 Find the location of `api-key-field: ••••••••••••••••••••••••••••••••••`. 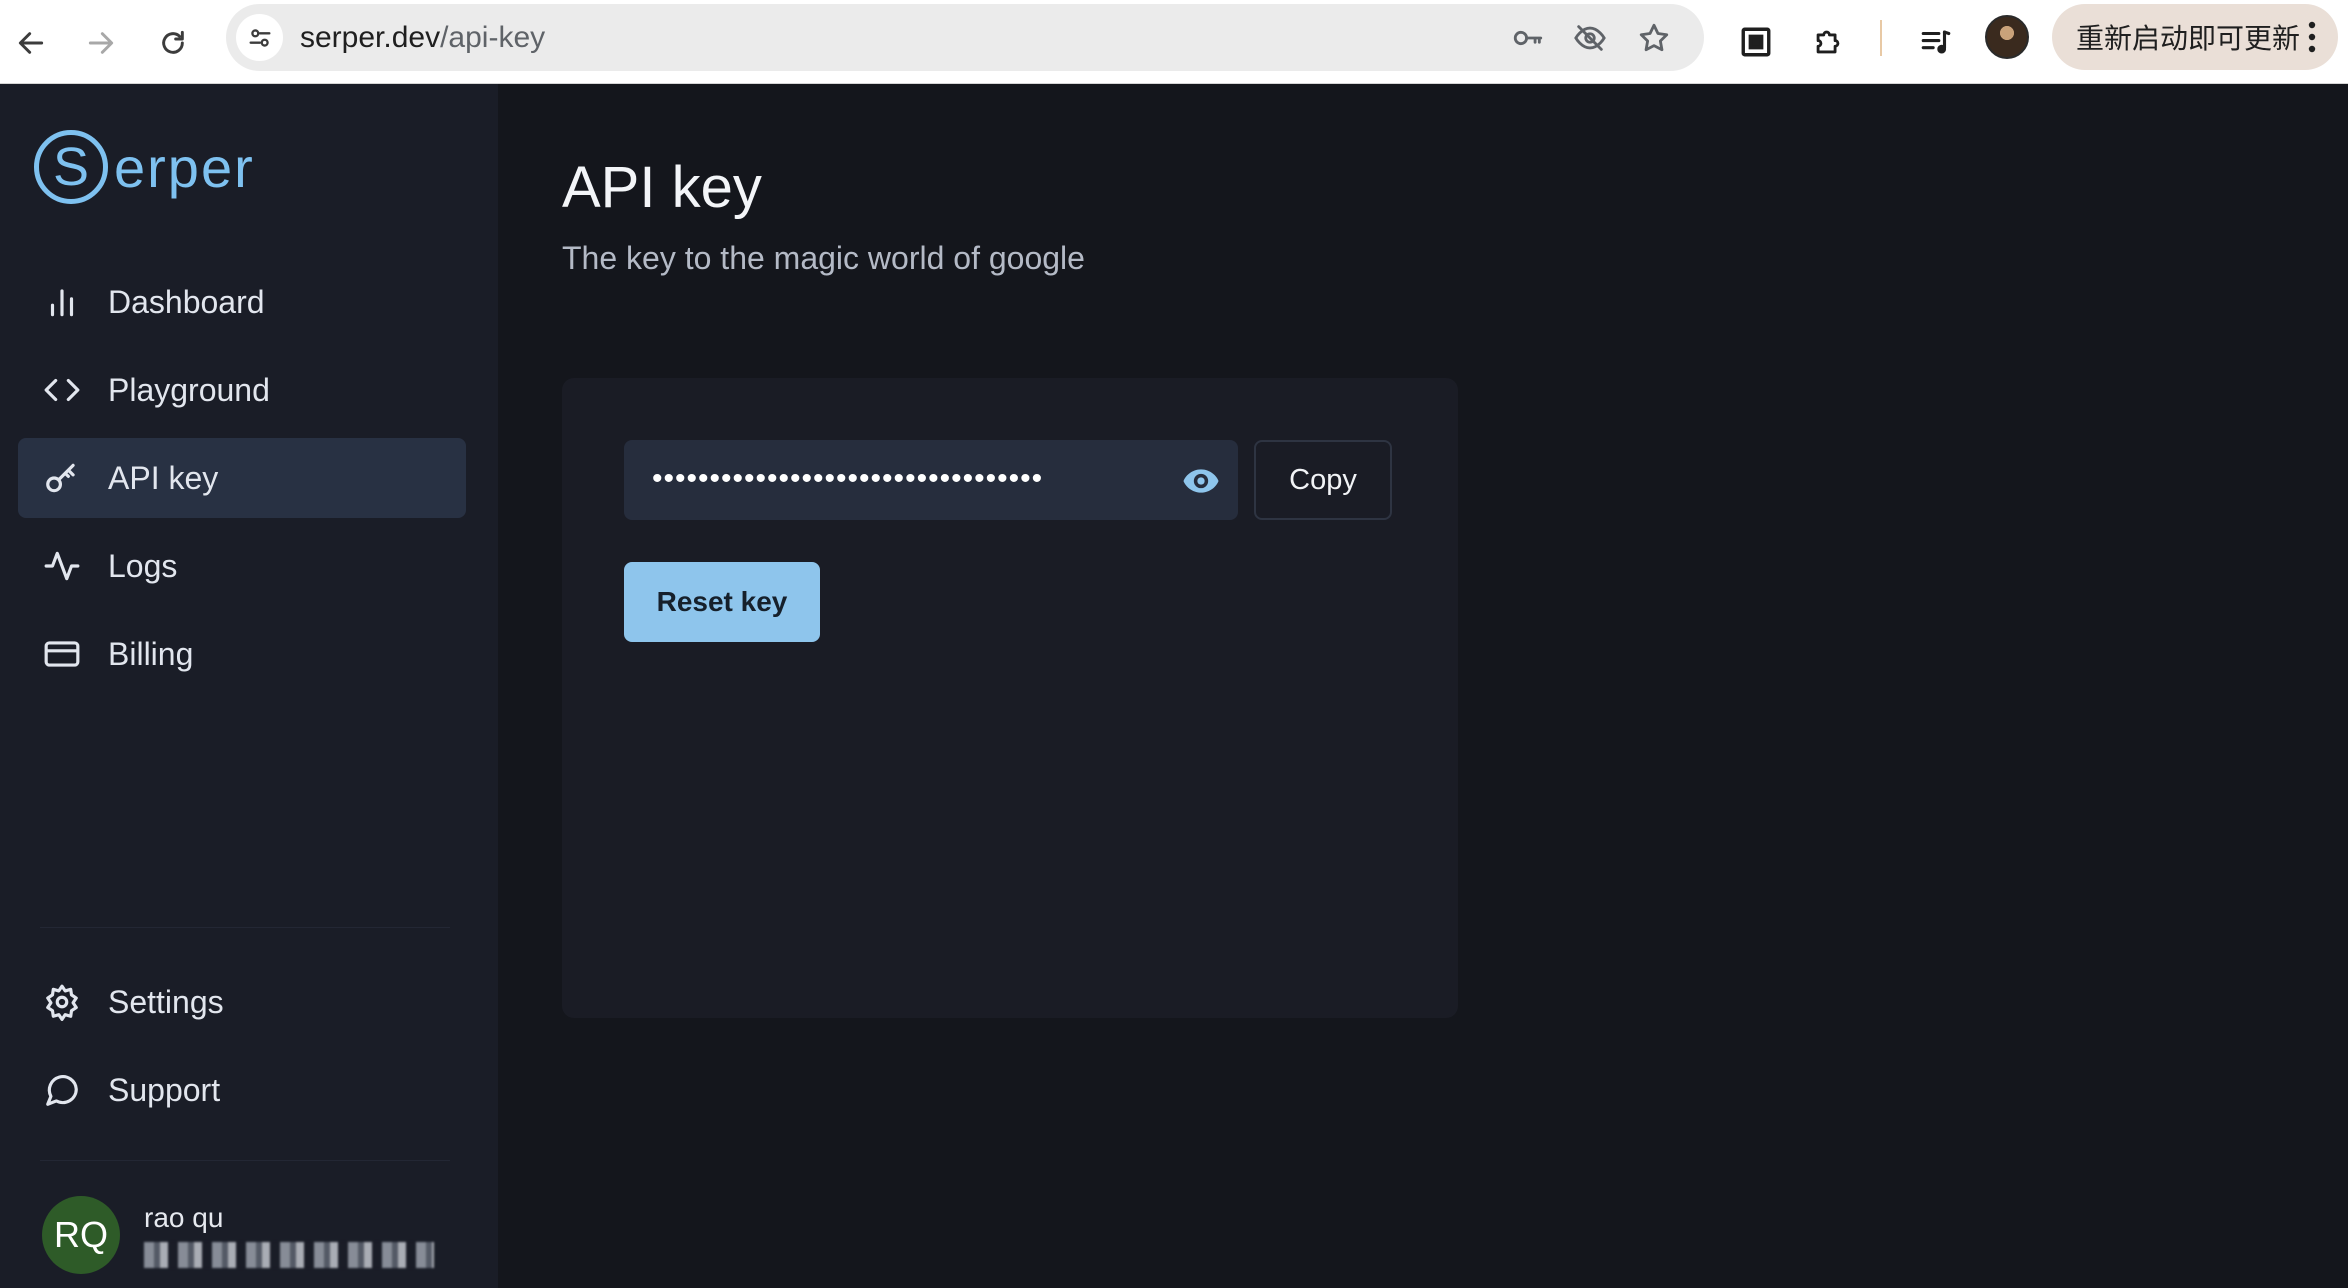

api-key-field: •••••••••••••••••••••••••••••••••• is located at coordinates (931, 480).